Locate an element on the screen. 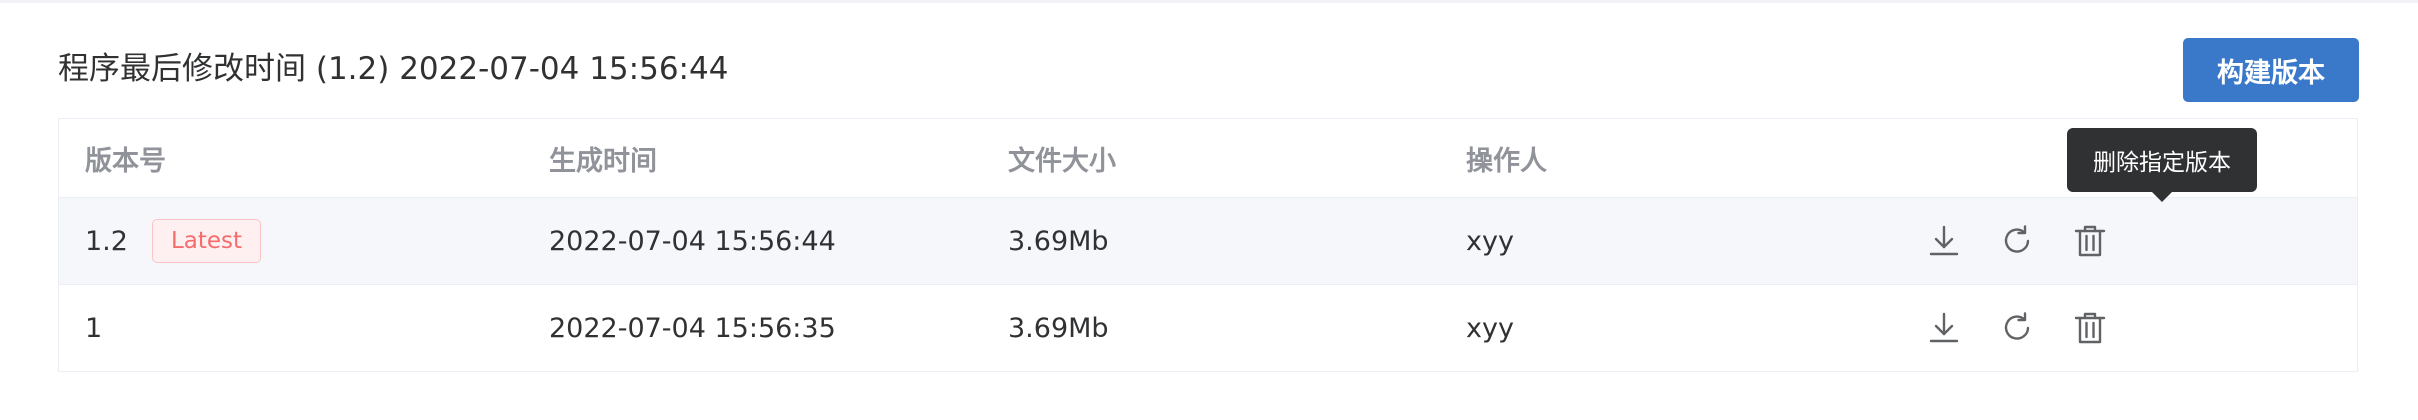  top-divider is located at coordinates (1209, 1).